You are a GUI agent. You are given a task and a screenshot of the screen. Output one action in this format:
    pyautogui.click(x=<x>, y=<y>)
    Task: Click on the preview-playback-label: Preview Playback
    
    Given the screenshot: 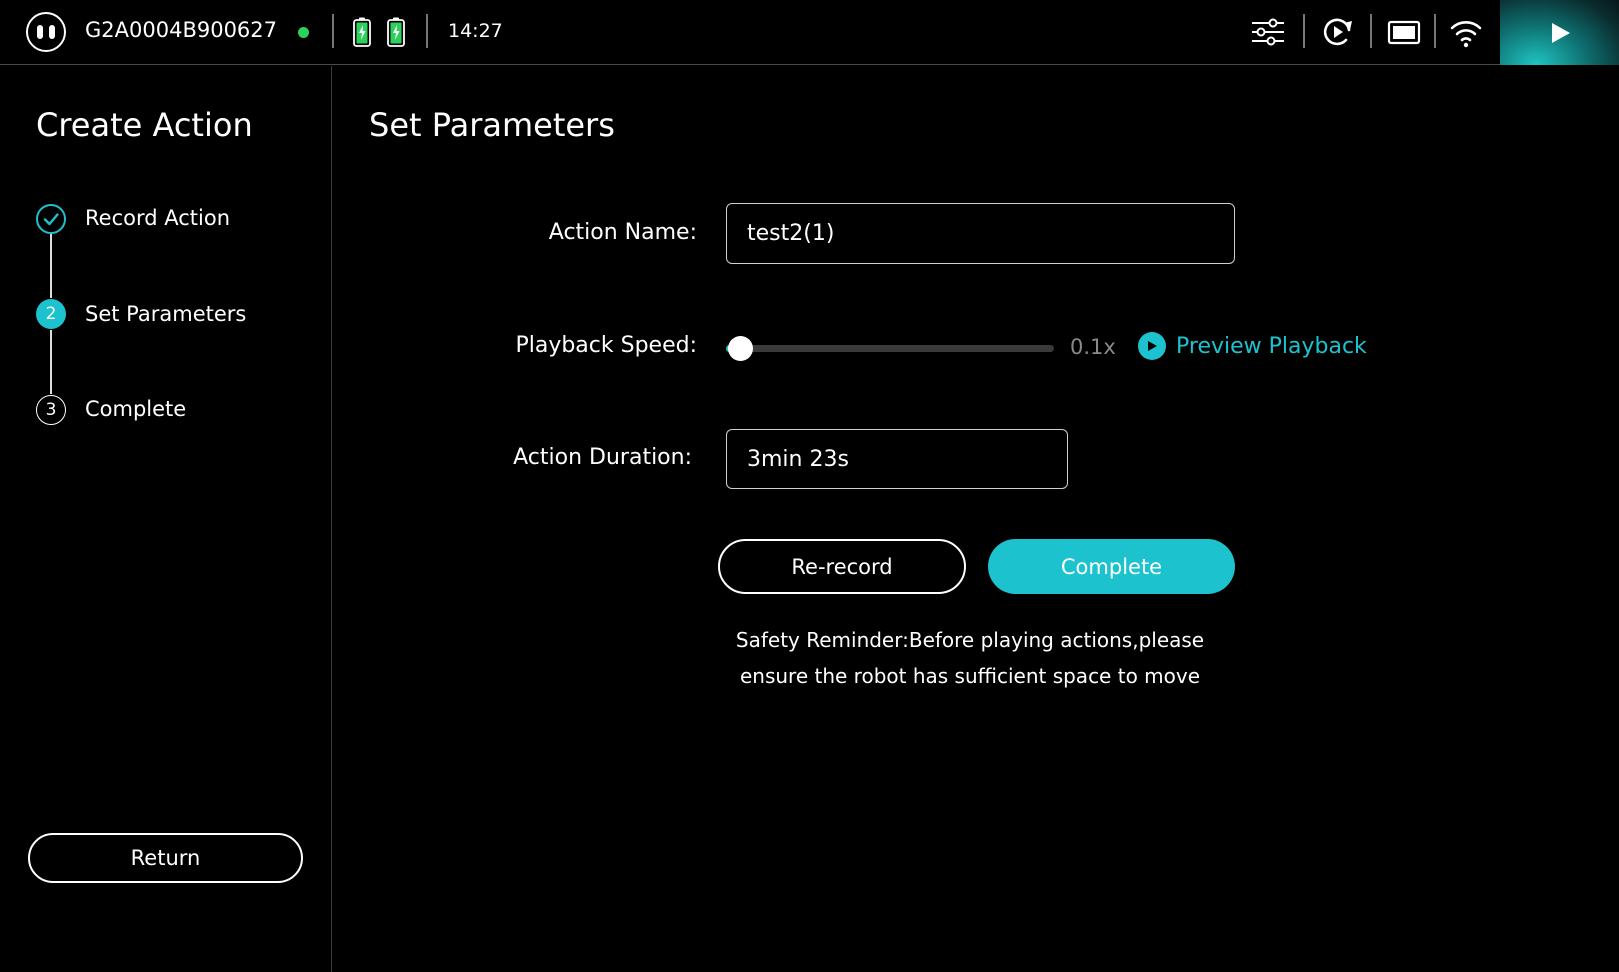 What is the action you would take?
    pyautogui.click(x=1271, y=346)
    